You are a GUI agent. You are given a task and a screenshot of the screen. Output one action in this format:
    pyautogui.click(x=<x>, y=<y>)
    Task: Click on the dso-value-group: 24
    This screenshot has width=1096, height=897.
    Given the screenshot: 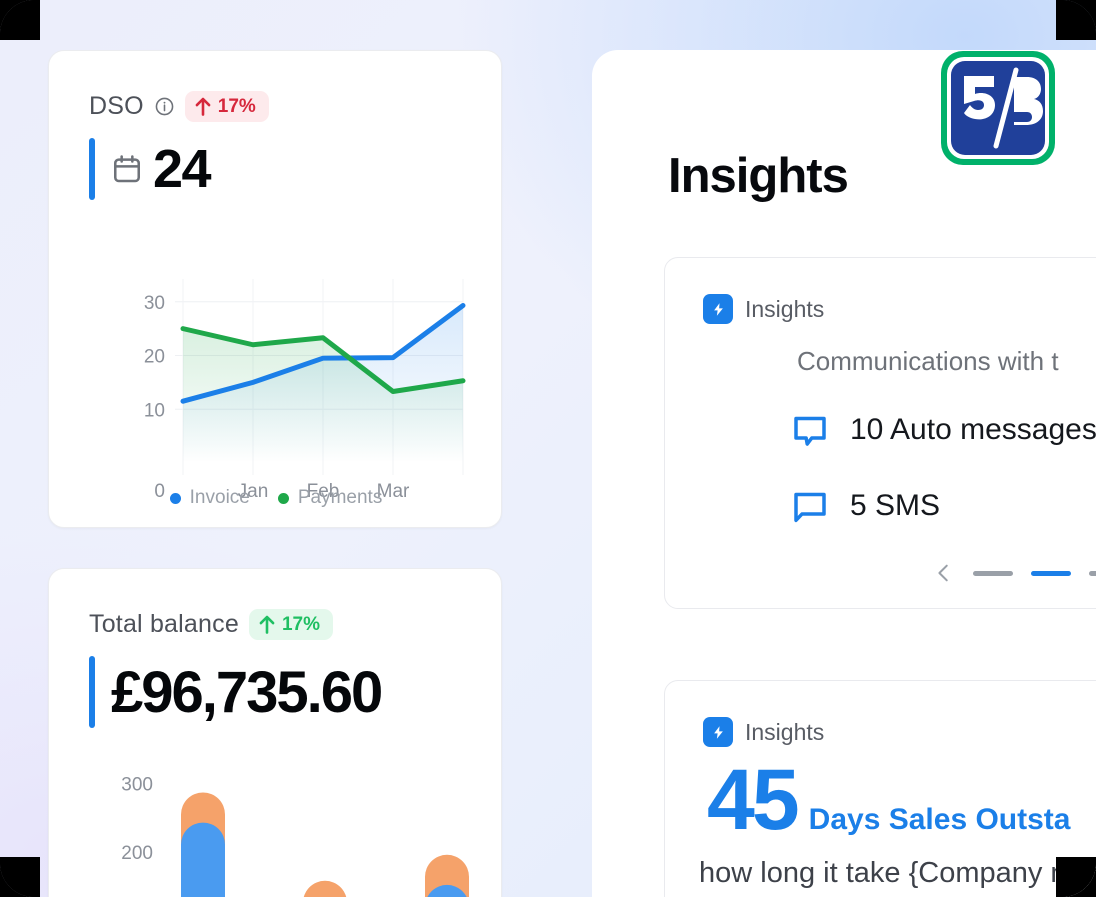 What is the action you would take?
    pyautogui.click(x=161, y=169)
    